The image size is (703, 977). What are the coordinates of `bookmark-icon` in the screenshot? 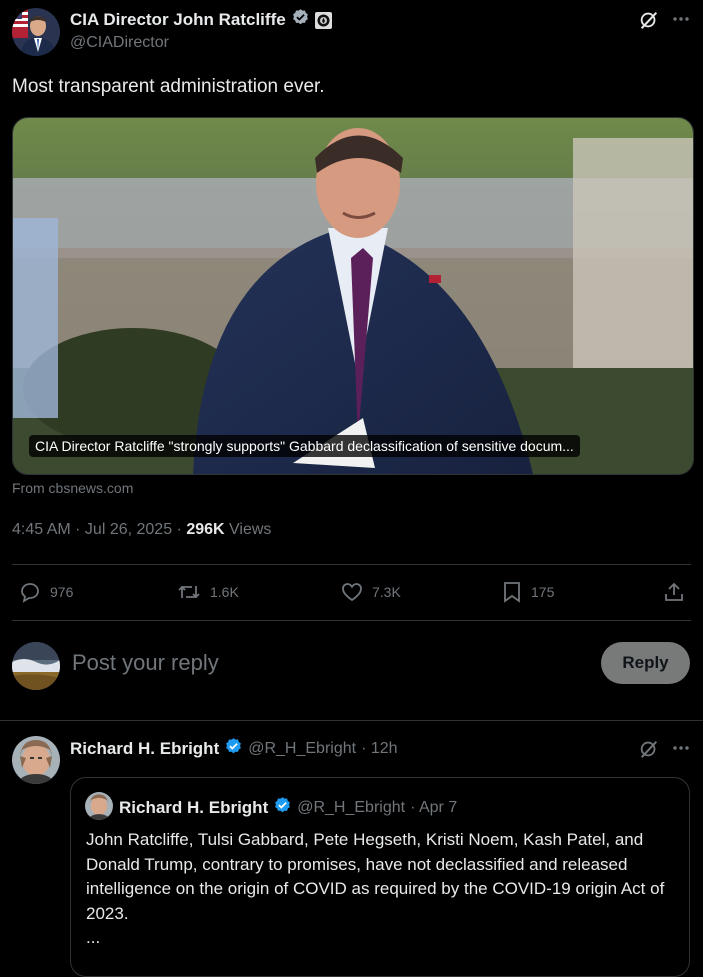 It's located at (512, 592).